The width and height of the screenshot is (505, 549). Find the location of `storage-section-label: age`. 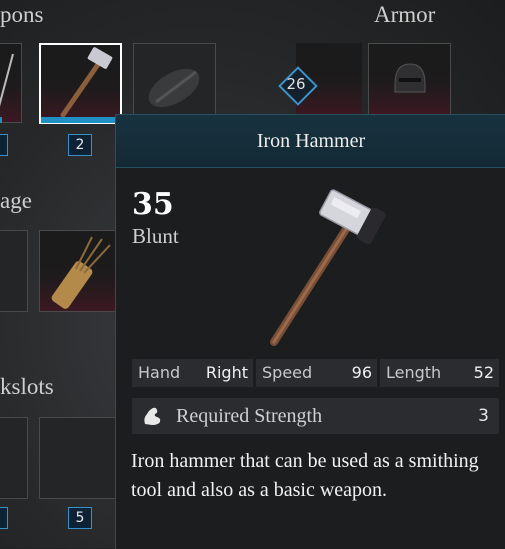

storage-section-label: age is located at coordinates (16, 200).